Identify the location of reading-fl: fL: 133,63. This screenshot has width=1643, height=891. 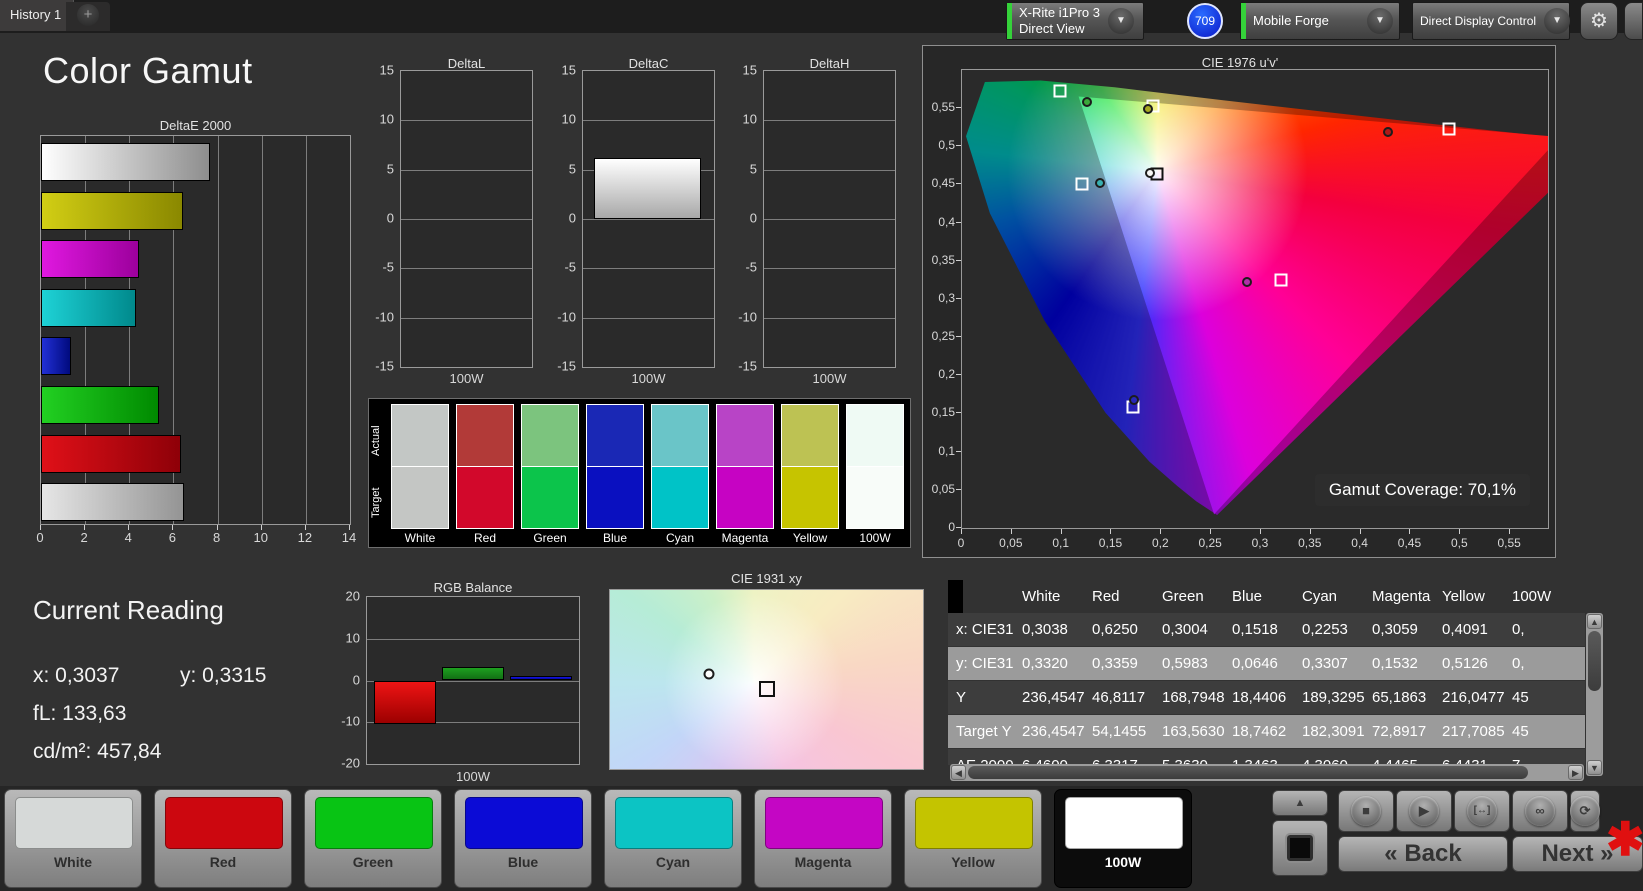
(80, 713).